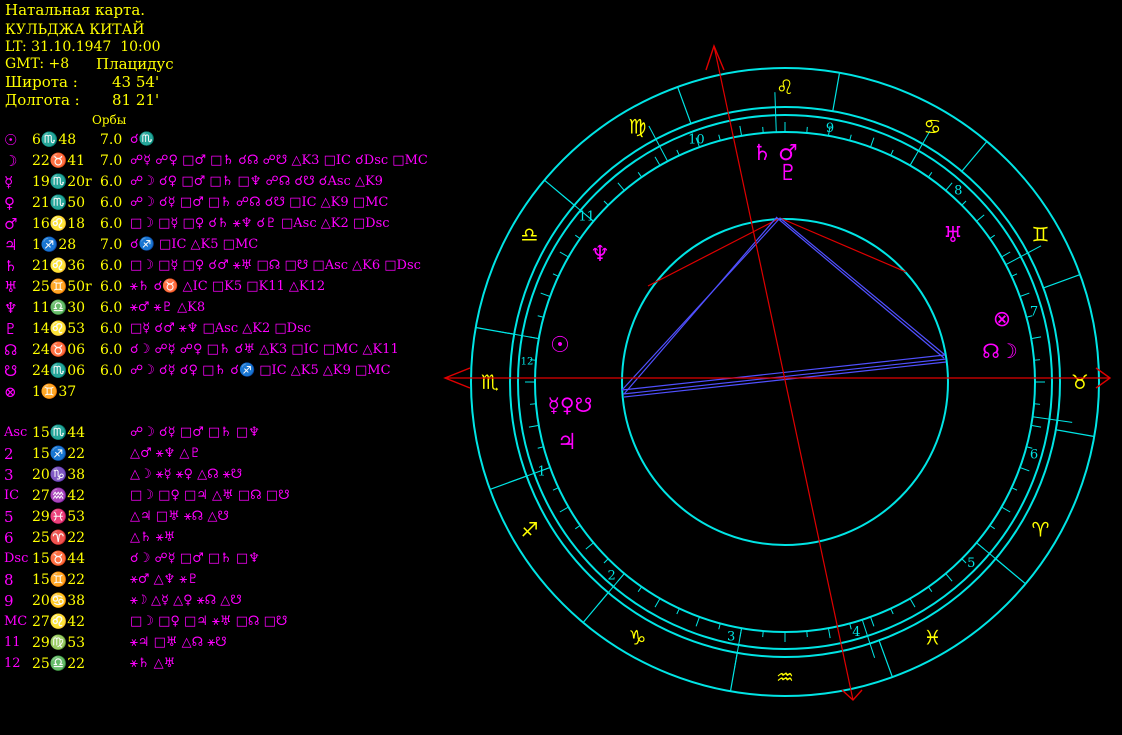 This screenshot has height=735, width=1122. What do you see at coordinates (700, 306) in the screenshot?
I see `aspect-line` at bounding box center [700, 306].